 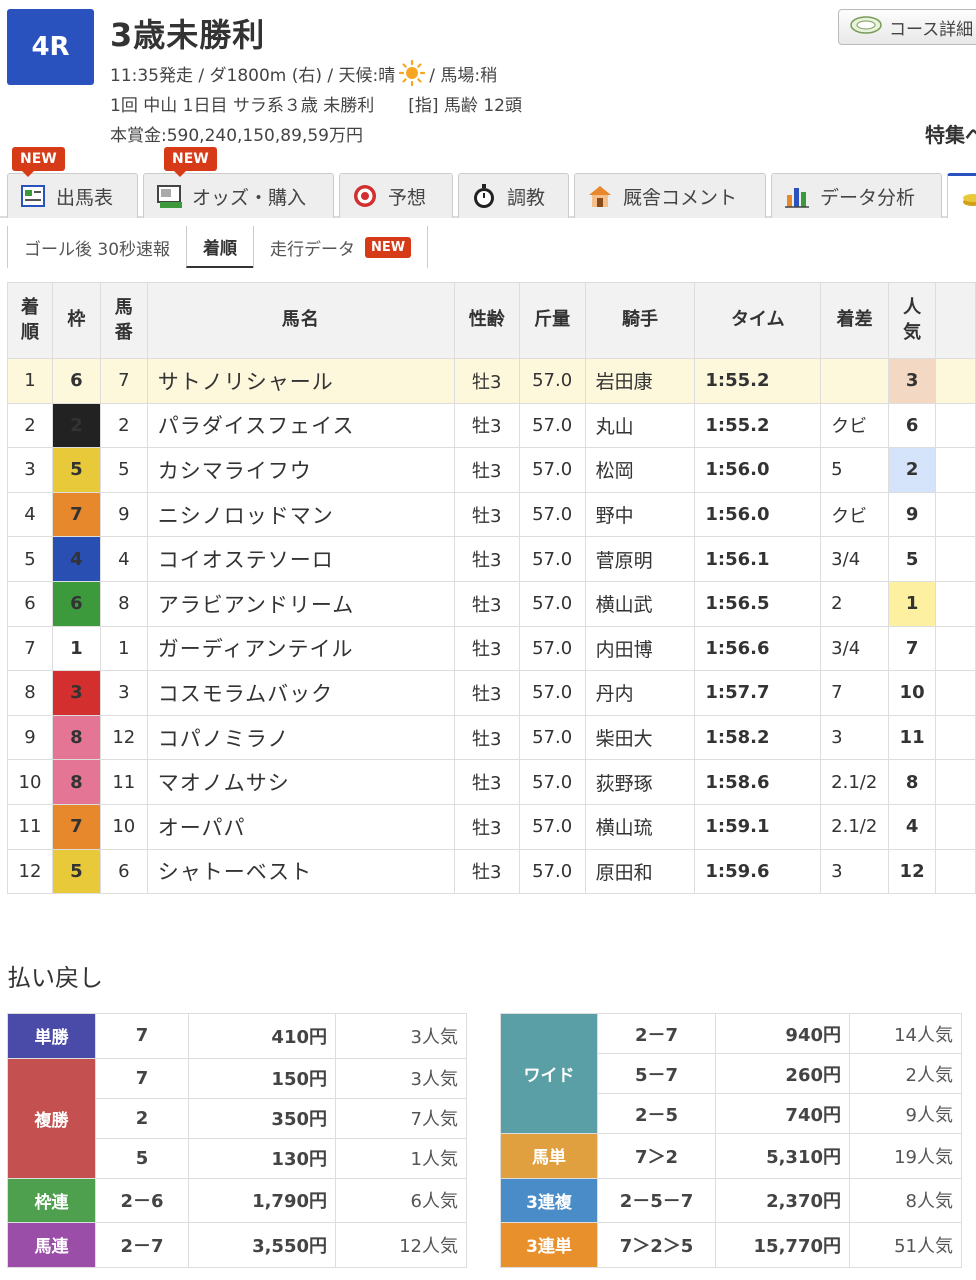 What do you see at coordinates (640, 514) in the screenshot?
I see `jockey-link: 野中` at bounding box center [640, 514].